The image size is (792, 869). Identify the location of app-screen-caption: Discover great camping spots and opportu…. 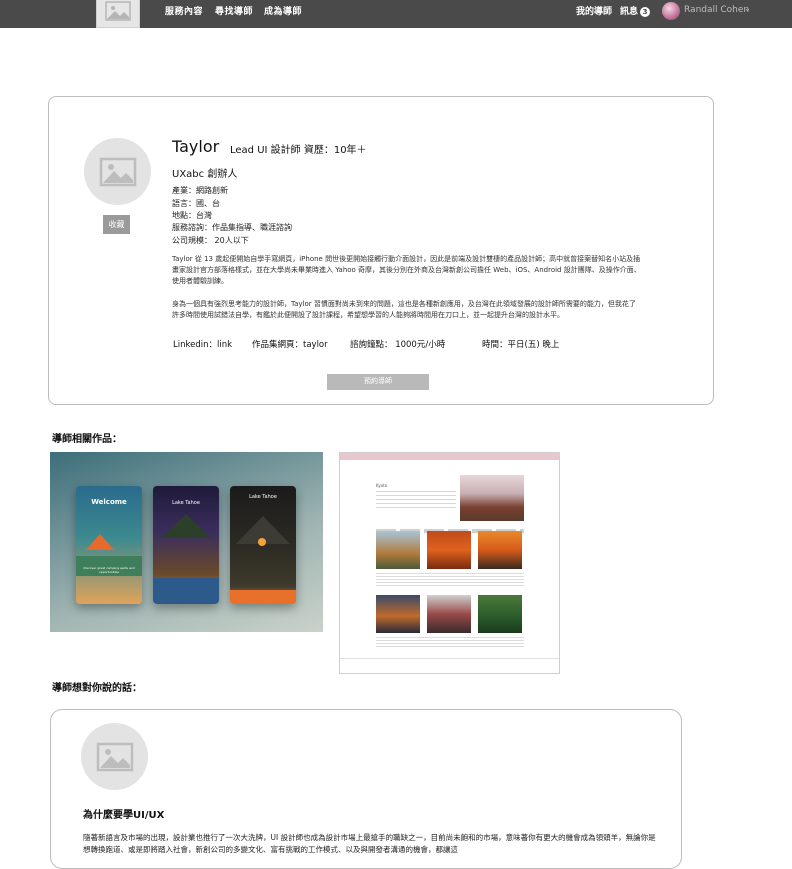
(109, 570).